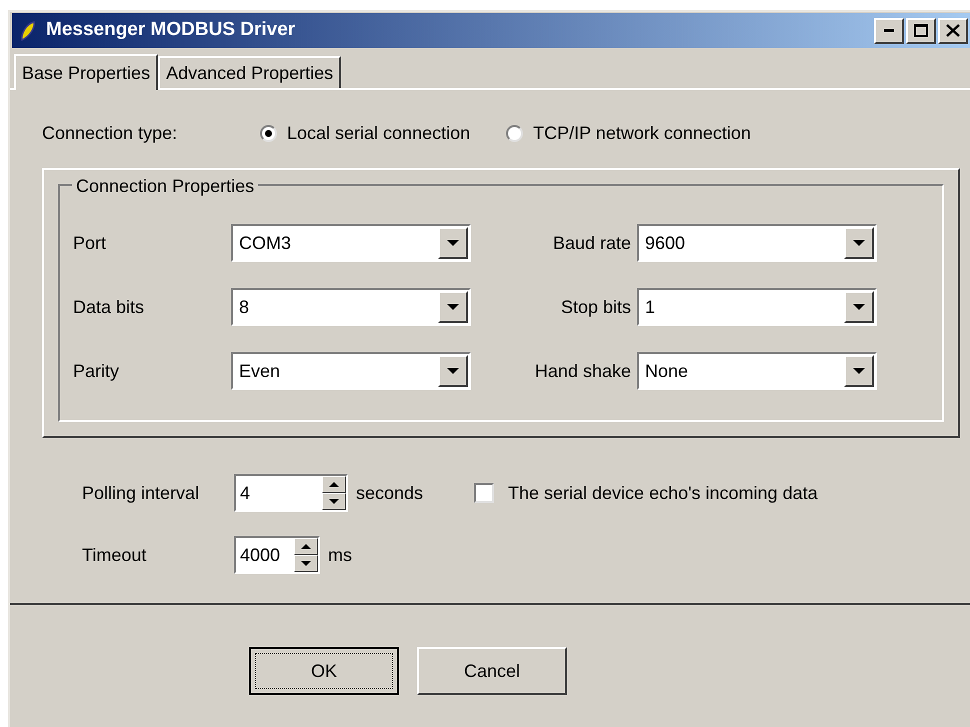 The height and width of the screenshot is (727, 970). I want to click on window-title: Messenger MODBUS Driver, so click(171, 30).